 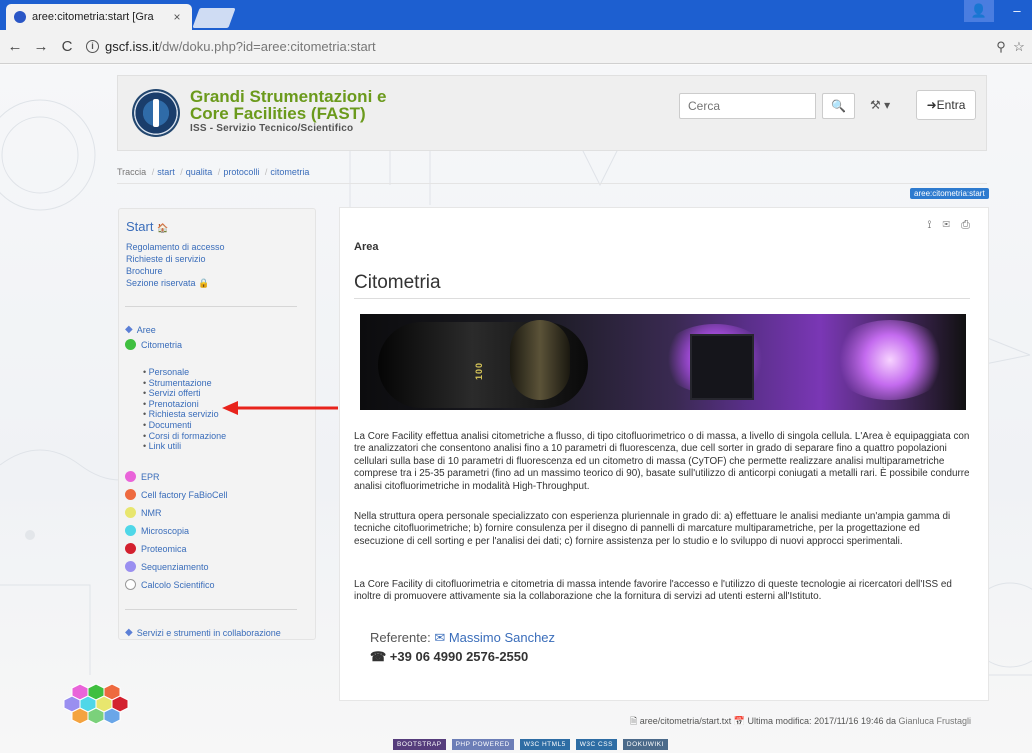 What do you see at coordinates (596, 744) in the screenshot?
I see `badge-css: W3C CSS` at bounding box center [596, 744].